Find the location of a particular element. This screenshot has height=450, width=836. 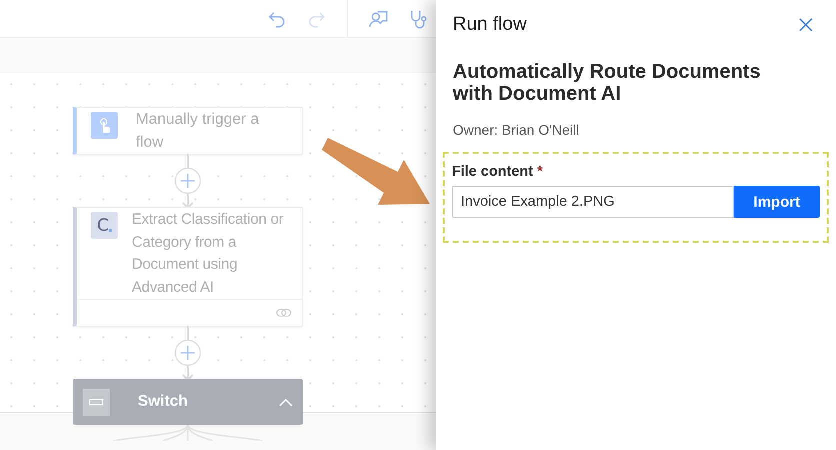

step-card: C Extract Classification or Category from a Document using Advanced AI is located at coordinates (188, 267).